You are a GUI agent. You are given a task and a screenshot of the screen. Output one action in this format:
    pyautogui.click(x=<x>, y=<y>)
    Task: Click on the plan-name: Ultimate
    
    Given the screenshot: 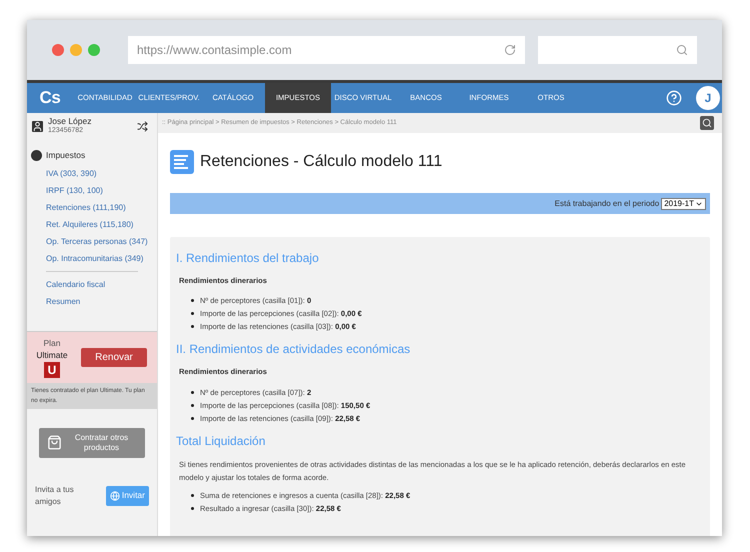 What is the action you would take?
    pyautogui.click(x=52, y=355)
    